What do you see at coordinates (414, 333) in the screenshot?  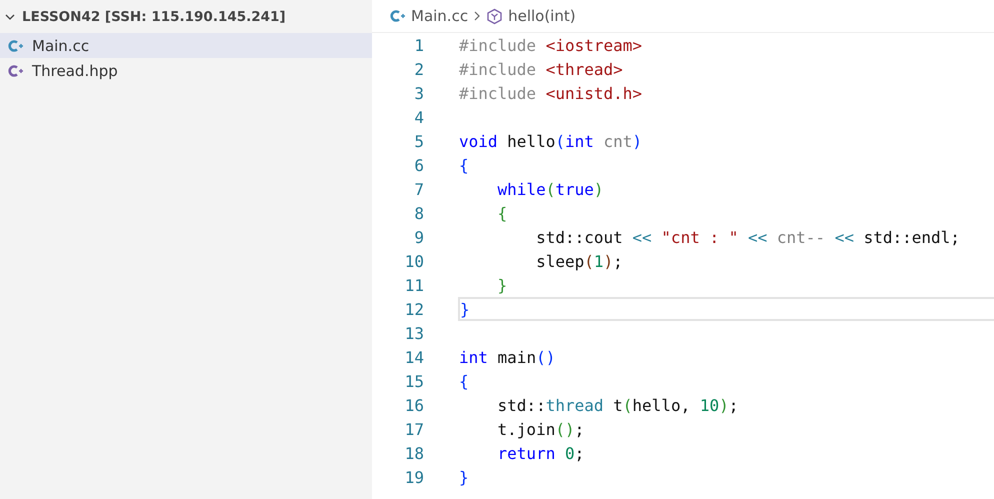 I see `line-number: 13` at bounding box center [414, 333].